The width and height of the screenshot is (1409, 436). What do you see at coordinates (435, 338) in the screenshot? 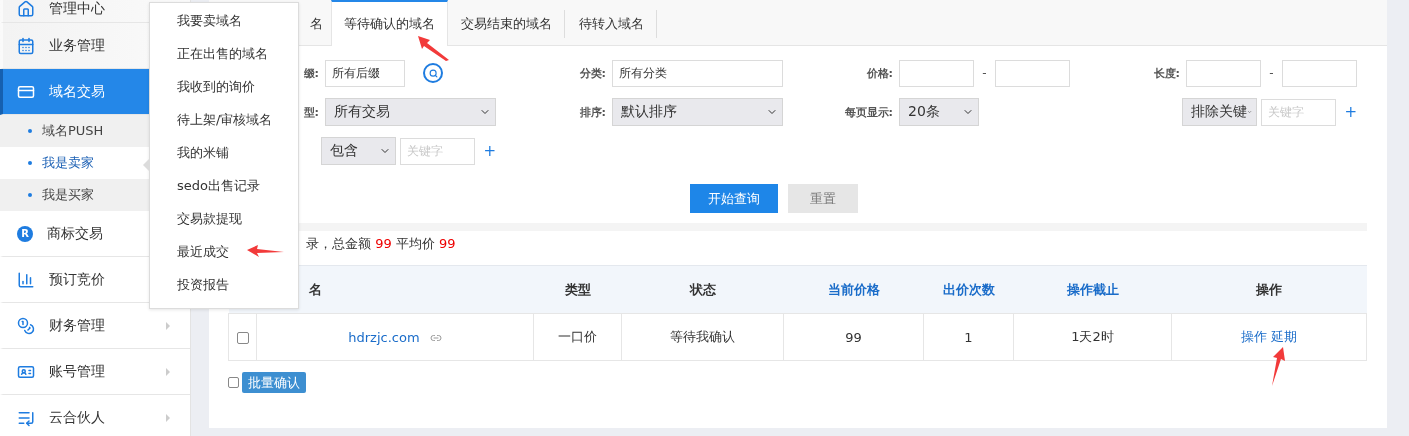
I see `link-icon` at bounding box center [435, 338].